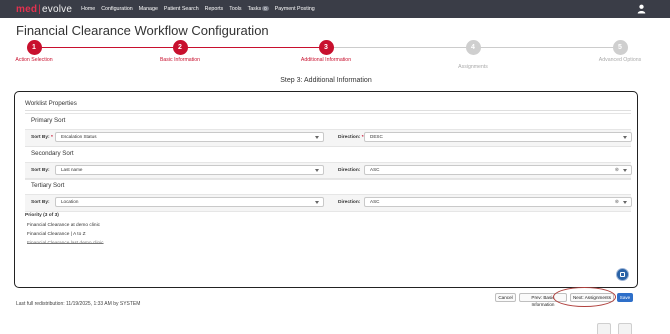 The width and height of the screenshot is (670, 334). Describe the element at coordinates (27, 9) in the screenshot. I see `brand-logo-part1: med` at that location.